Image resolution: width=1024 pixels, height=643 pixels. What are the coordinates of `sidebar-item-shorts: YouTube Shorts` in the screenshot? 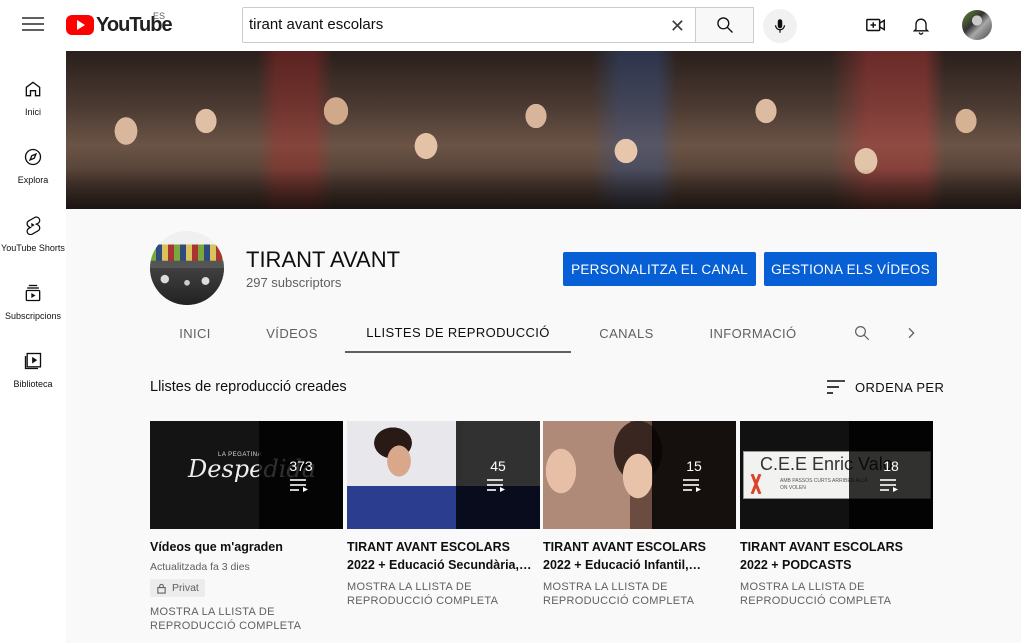 It's located at (33, 227).